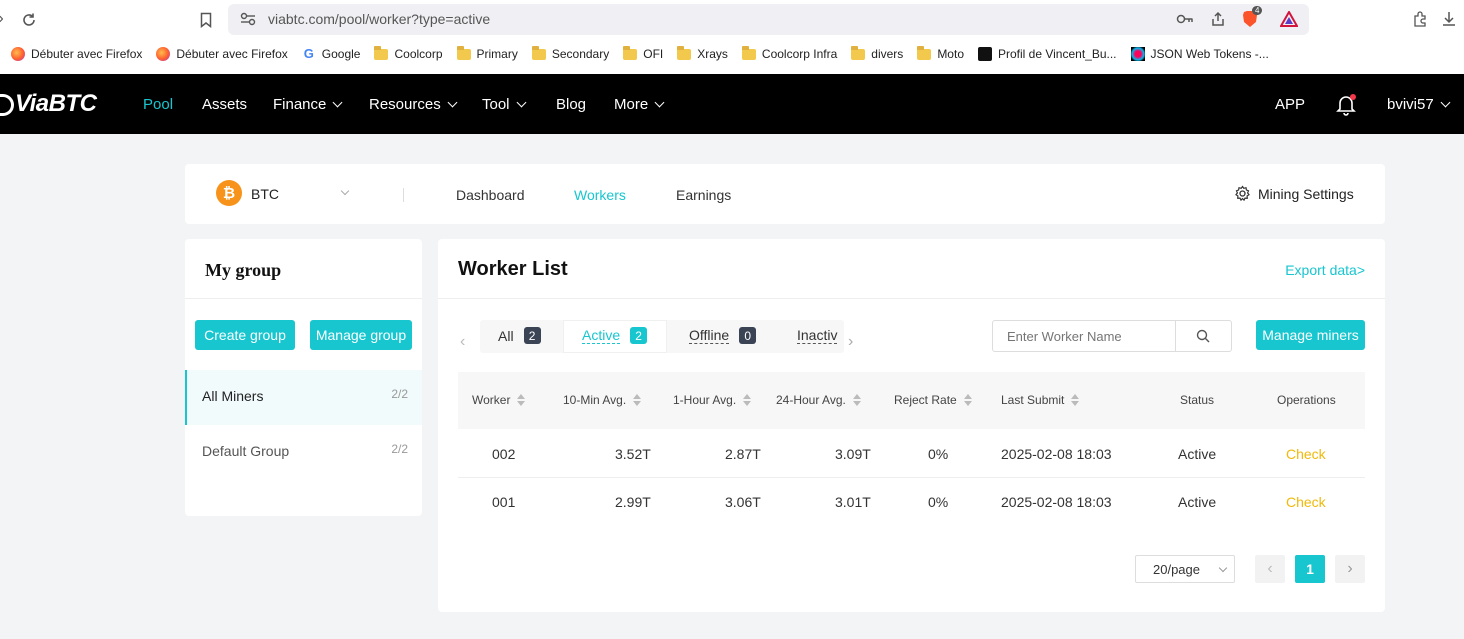 Image resolution: width=1464 pixels, height=639 pixels. I want to click on group-title: My group, so click(243, 270).